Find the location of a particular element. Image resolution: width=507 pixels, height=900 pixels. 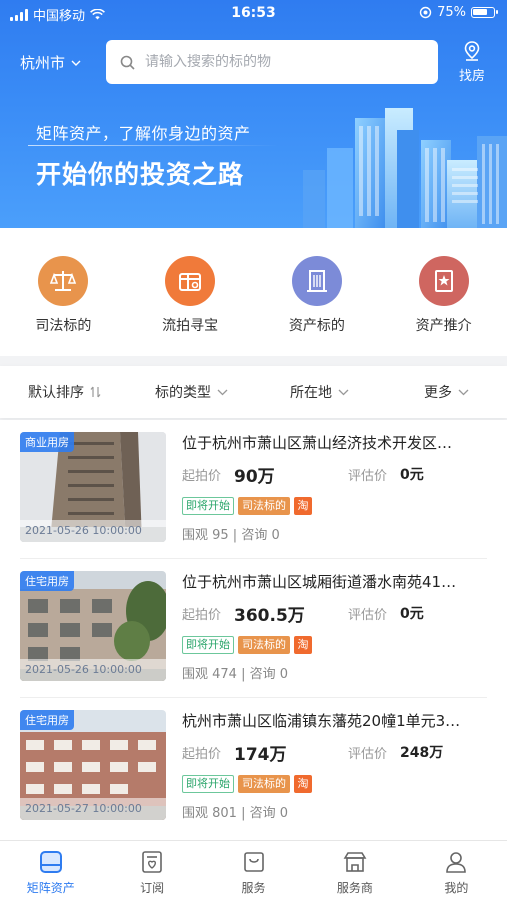

filter-more: 更多 is located at coordinates (446, 392).